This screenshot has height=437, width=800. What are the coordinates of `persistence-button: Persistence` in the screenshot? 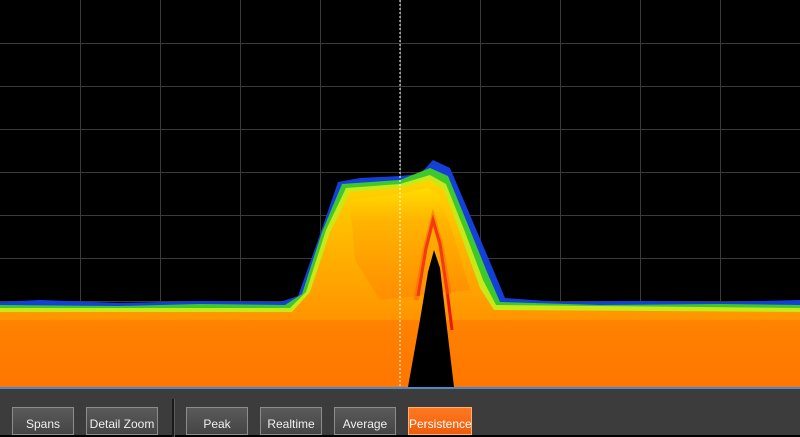 It's located at (440, 421).